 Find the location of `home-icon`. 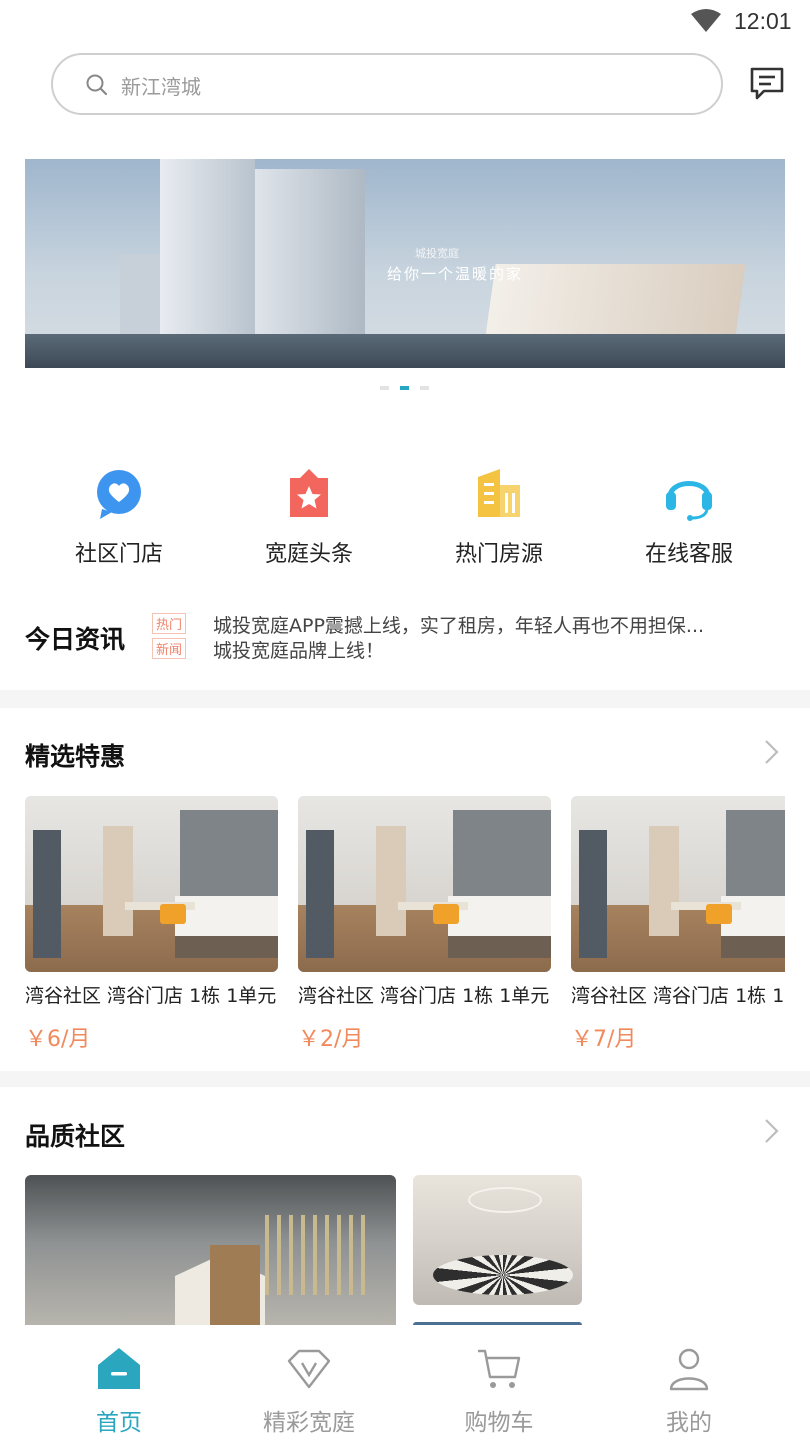

home-icon is located at coordinates (119, 1369).